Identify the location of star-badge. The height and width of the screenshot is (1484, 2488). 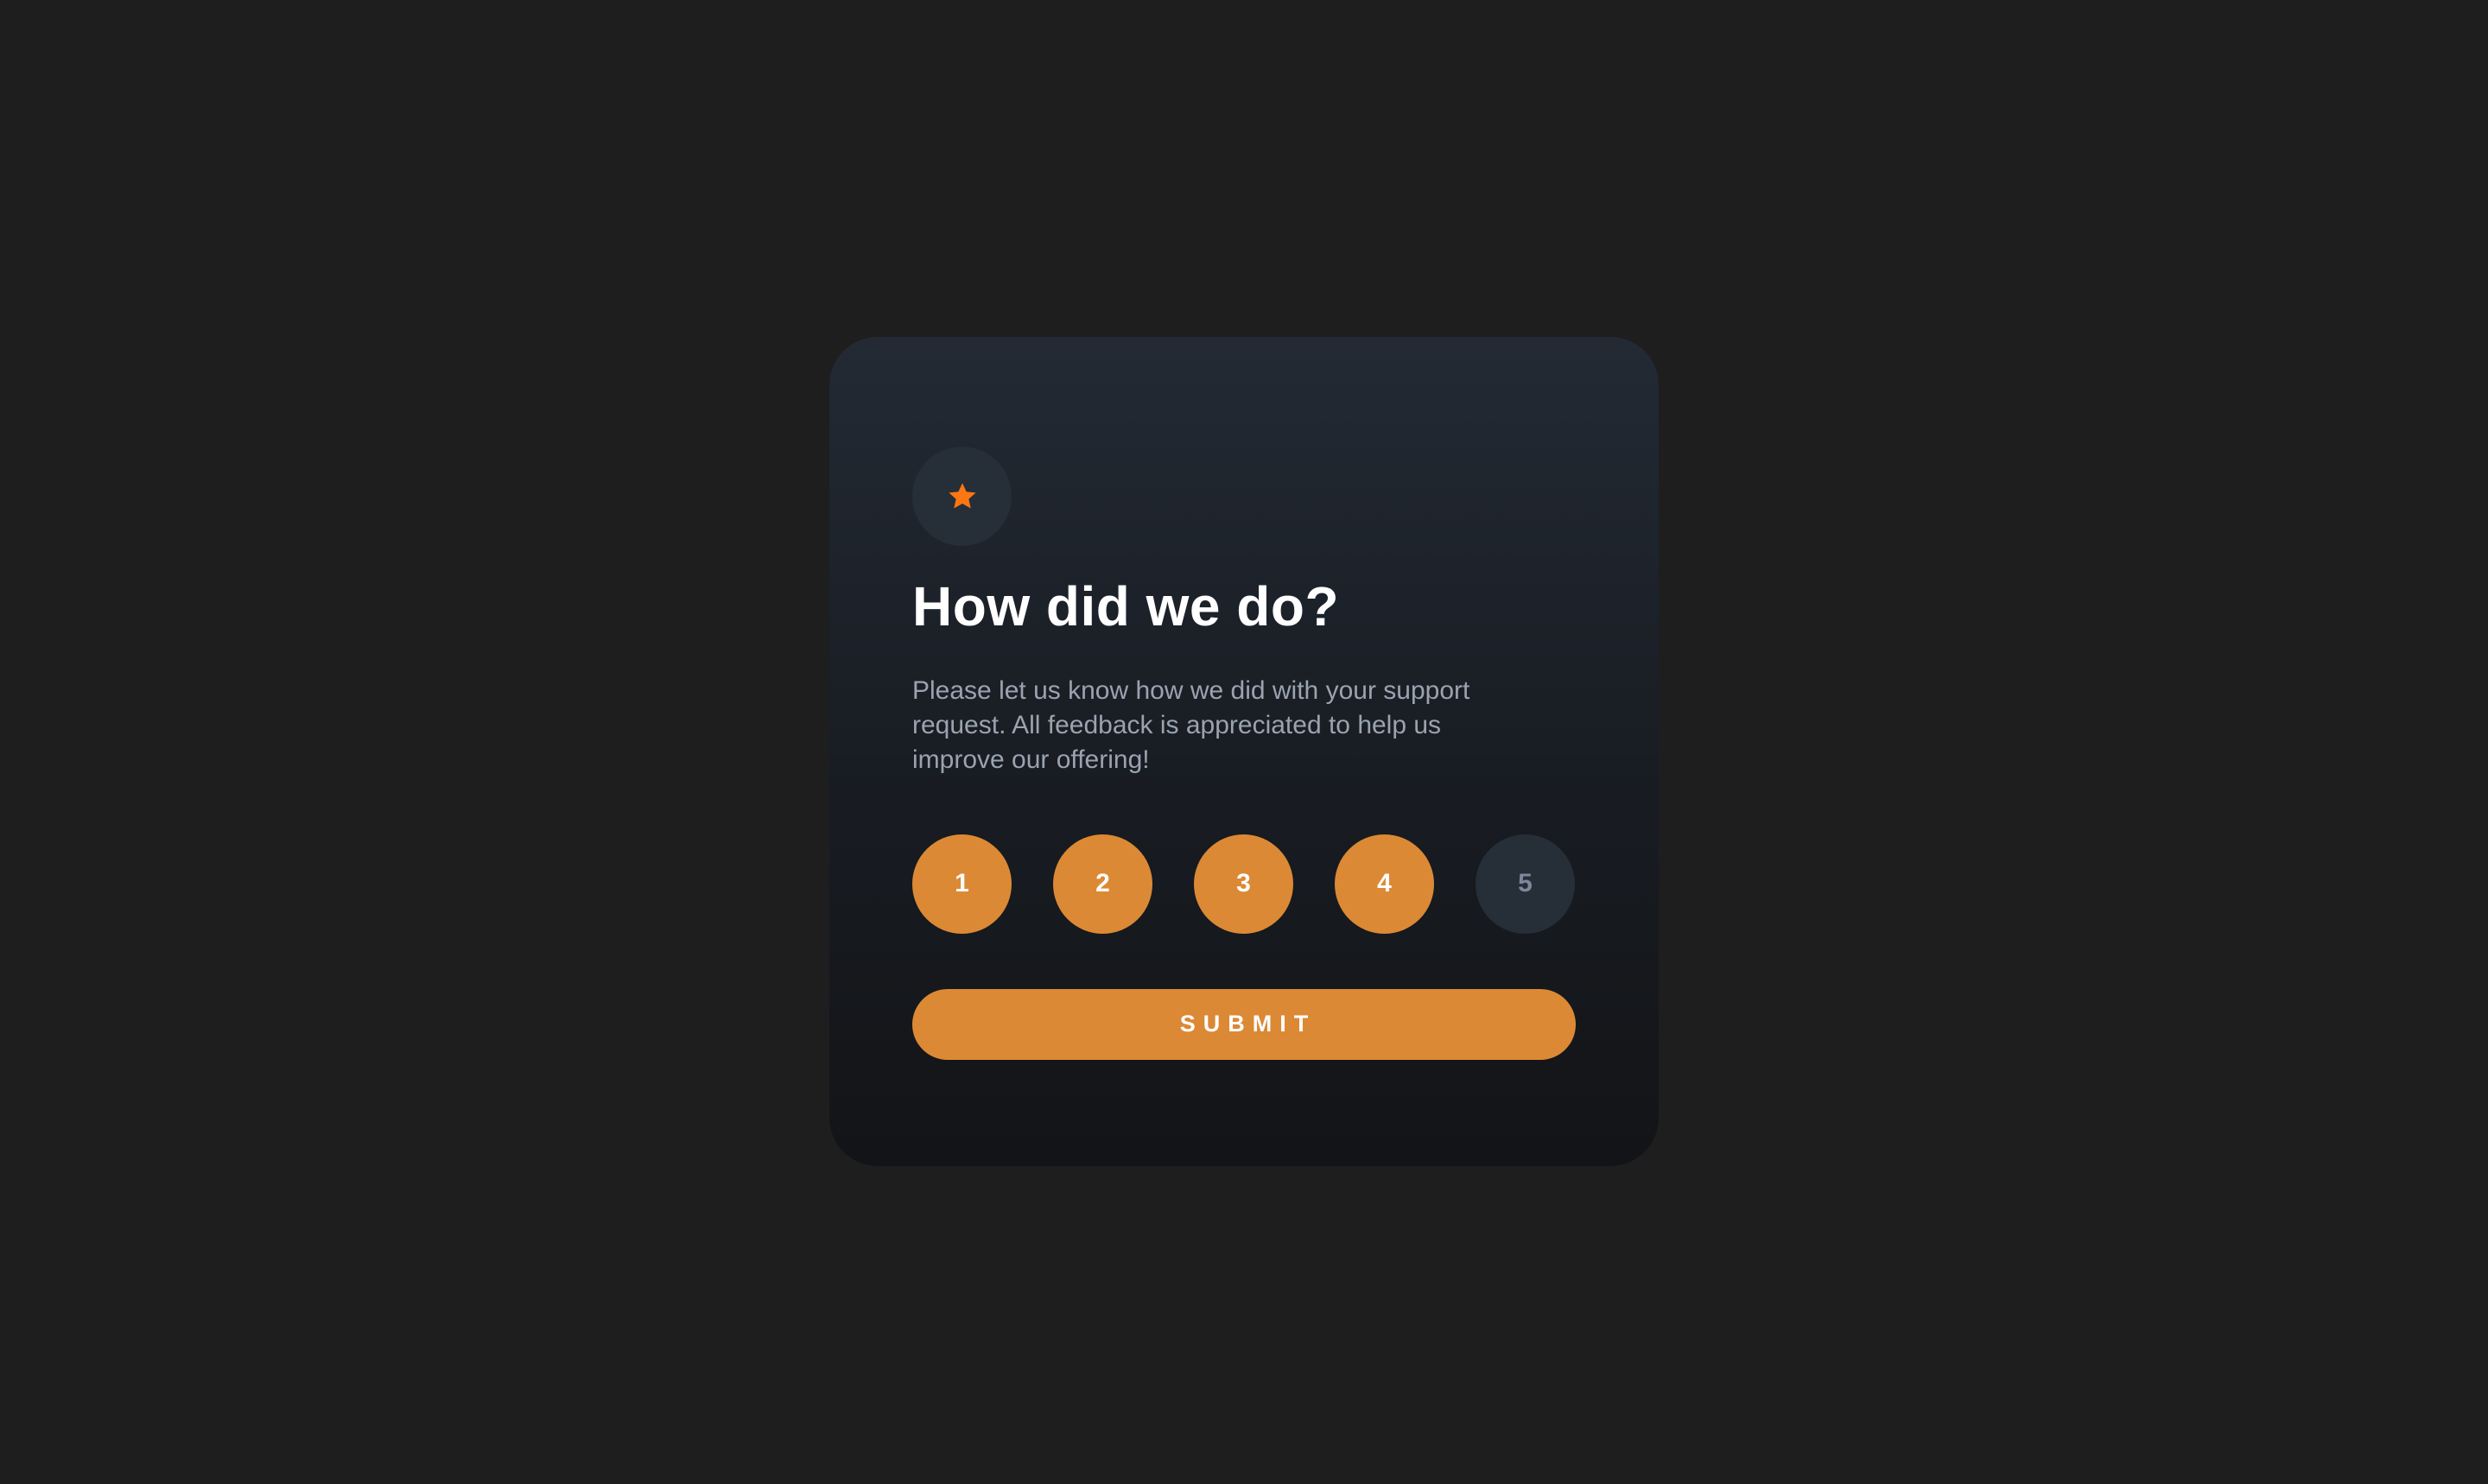
(962, 496).